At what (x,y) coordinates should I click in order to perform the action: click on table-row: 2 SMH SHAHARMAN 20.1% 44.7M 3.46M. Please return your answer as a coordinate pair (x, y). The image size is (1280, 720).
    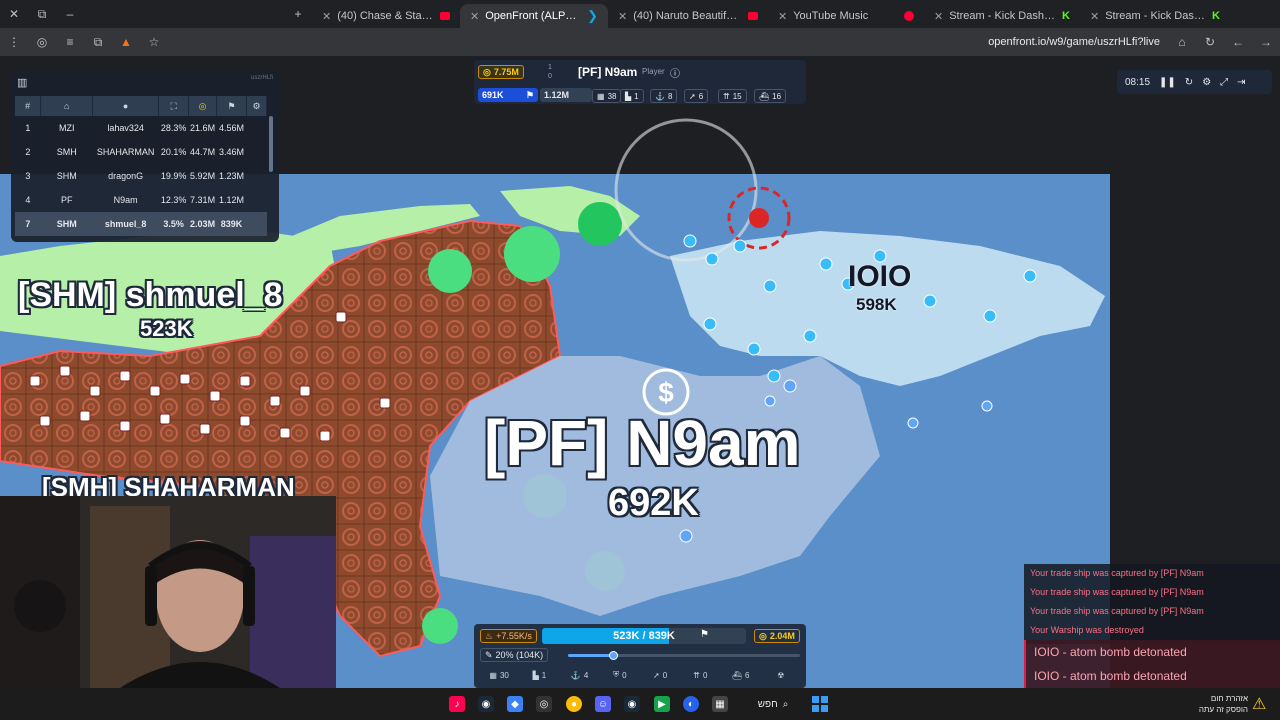
    Looking at the image, I should click on (141, 152).